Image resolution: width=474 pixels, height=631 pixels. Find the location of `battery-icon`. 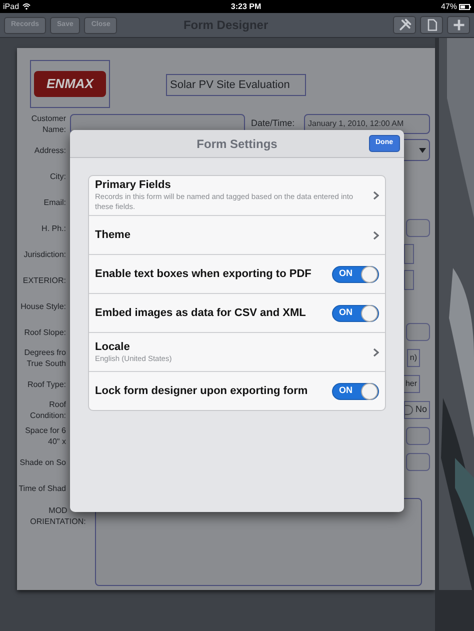

battery-icon is located at coordinates (464, 7).